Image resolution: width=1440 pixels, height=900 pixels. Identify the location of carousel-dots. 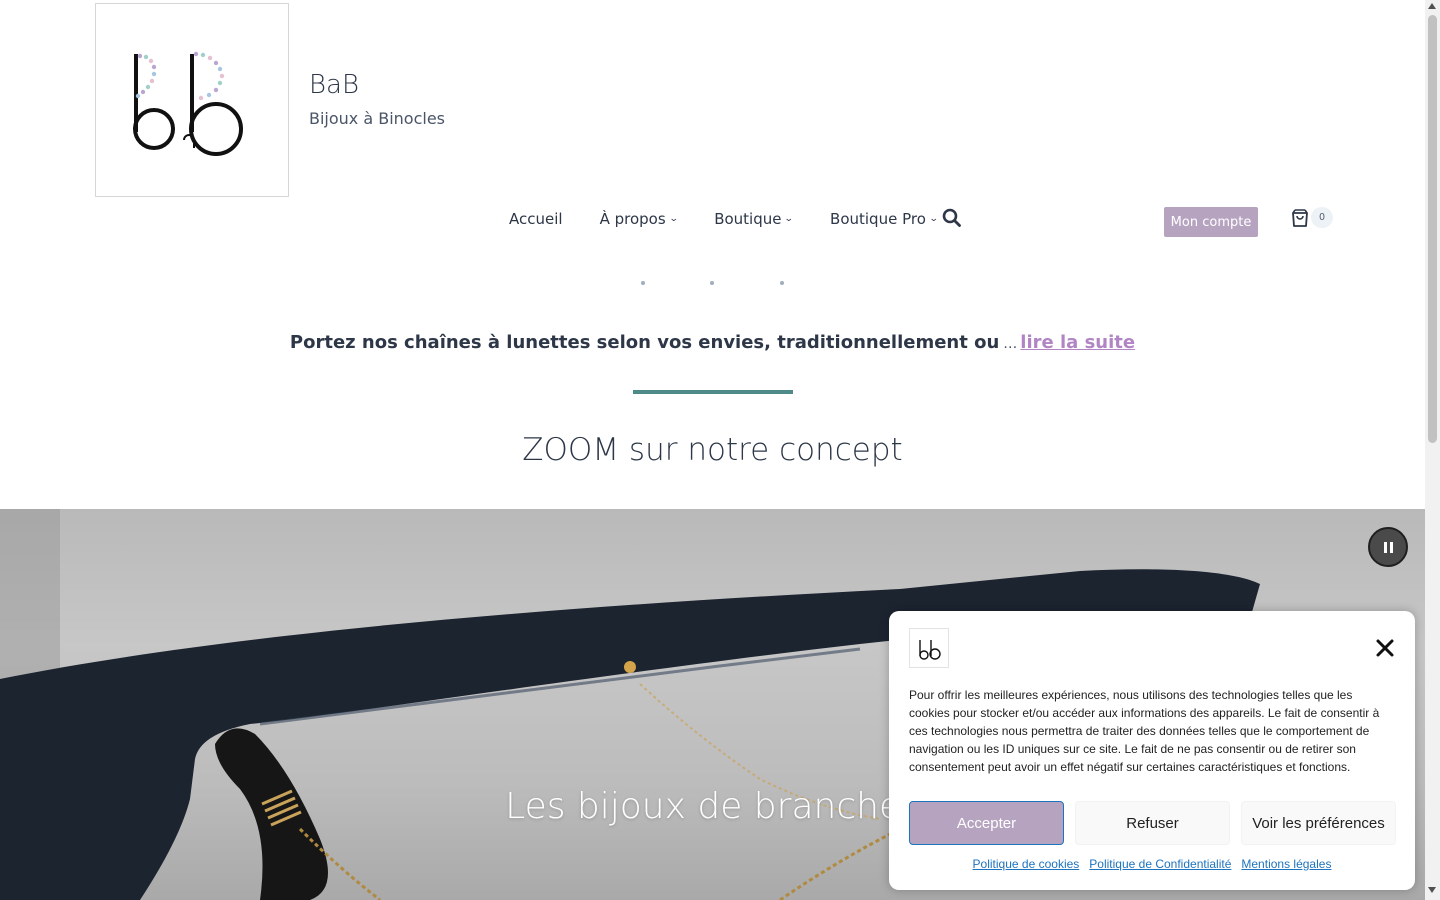
(712, 284).